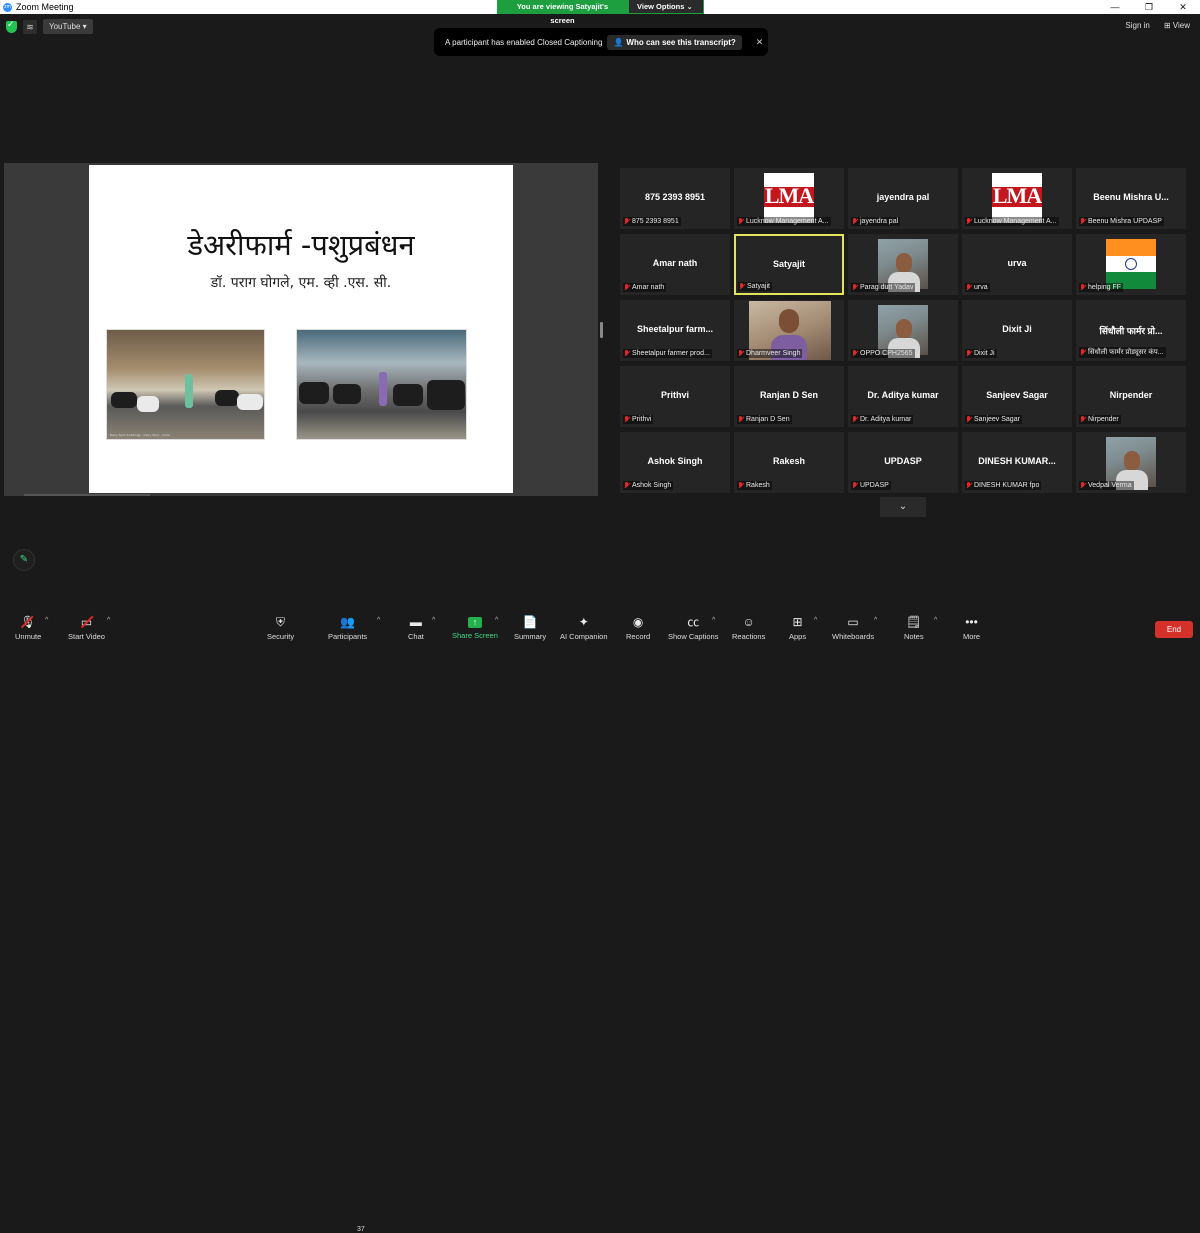 This screenshot has height=1233, width=1200. What do you see at coordinates (674, 42) in the screenshot?
I see `transcript-visibility-button: 👤 Who can see this transcript?` at bounding box center [674, 42].